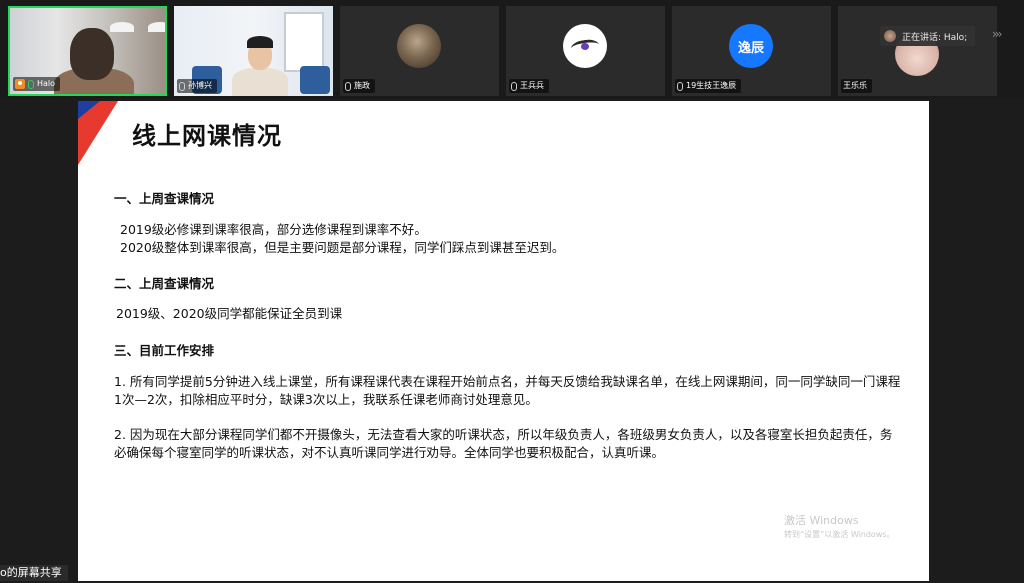 The image size is (1024, 583). What do you see at coordinates (315, 80) in the screenshot?
I see `chair-decor` at bounding box center [315, 80].